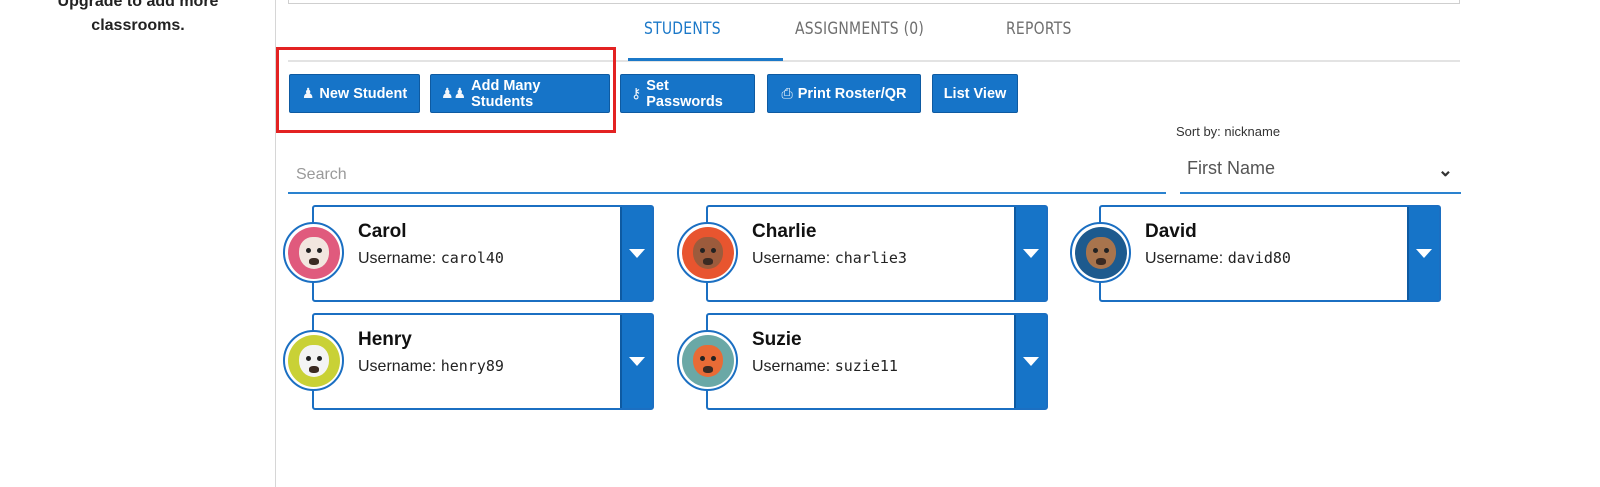 This screenshot has width=1600, height=487. Describe the element at coordinates (1039, 29) in the screenshot. I see `tab-reports: REPORTS` at that location.